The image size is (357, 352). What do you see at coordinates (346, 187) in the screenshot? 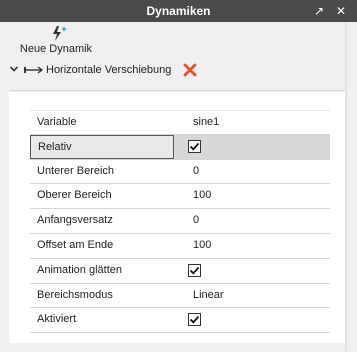
I see `scrollbar-track` at bounding box center [346, 187].